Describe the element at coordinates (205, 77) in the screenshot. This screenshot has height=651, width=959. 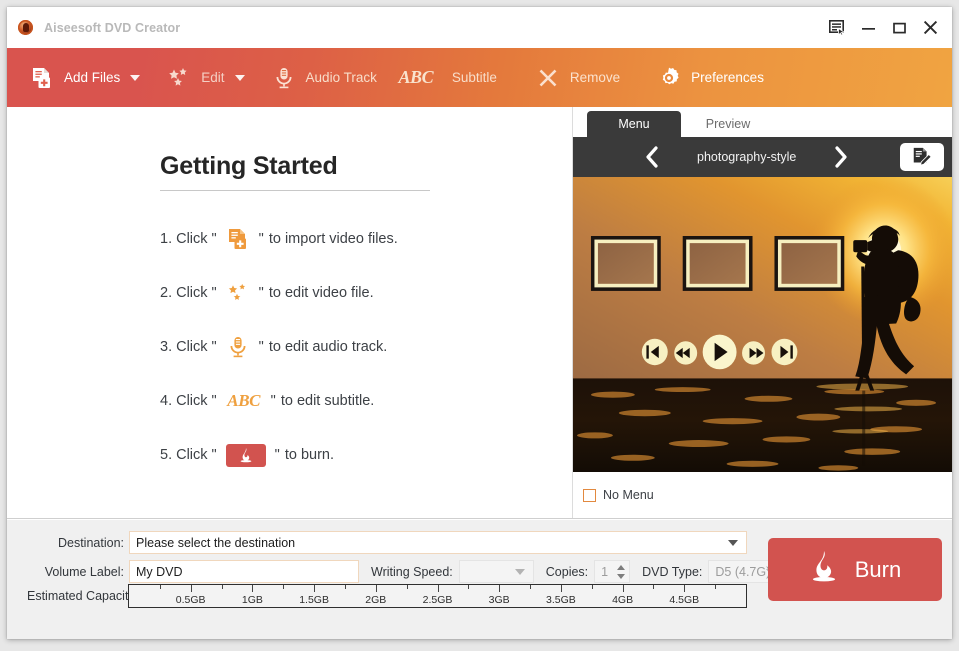
I see `toolbar-edit: Edit` at that location.